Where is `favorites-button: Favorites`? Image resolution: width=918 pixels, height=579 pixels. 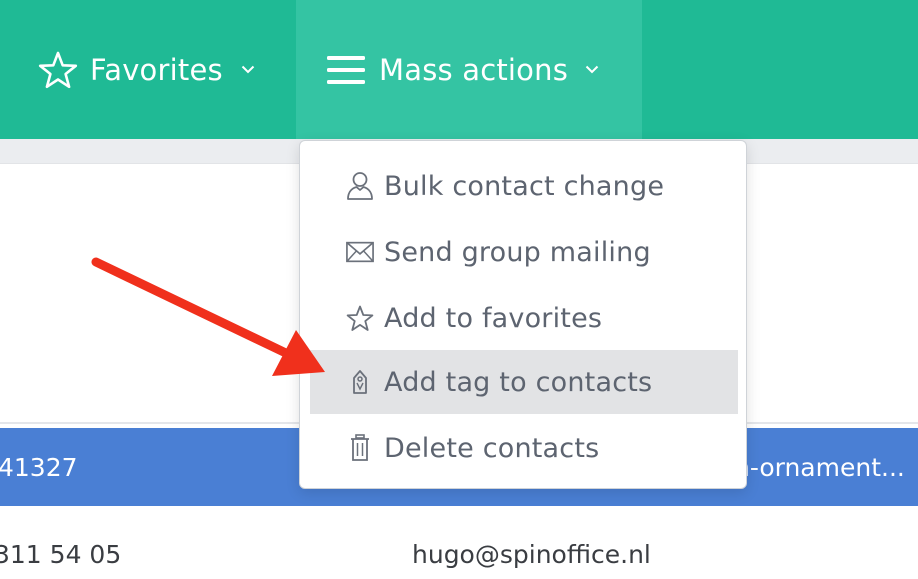
favorites-button: Favorites is located at coordinates (148, 69).